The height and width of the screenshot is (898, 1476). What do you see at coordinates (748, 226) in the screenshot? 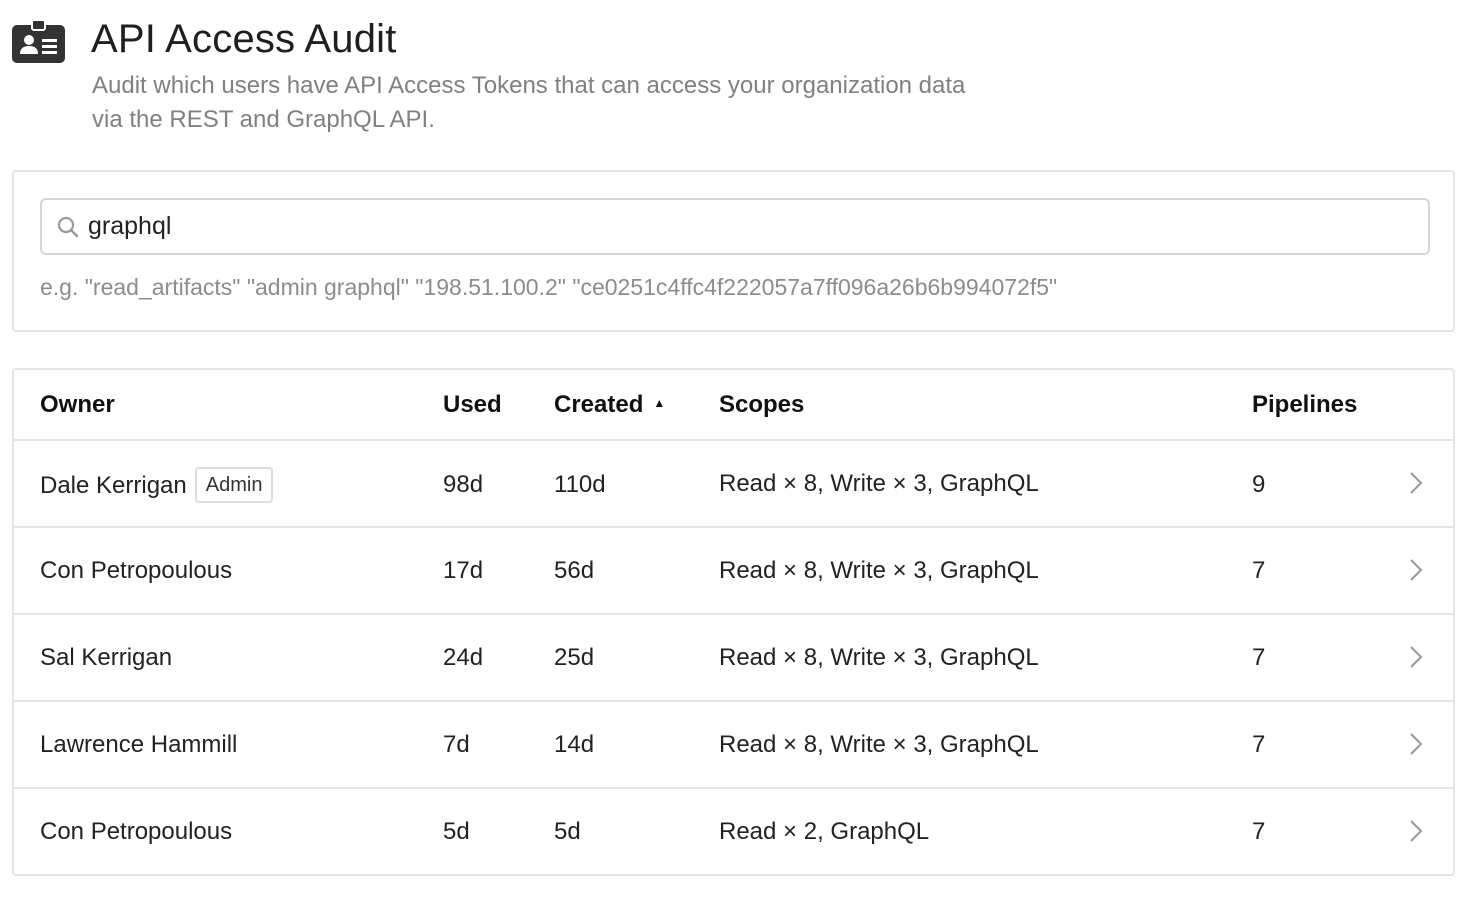
I see `search-input` at bounding box center [748, 226].